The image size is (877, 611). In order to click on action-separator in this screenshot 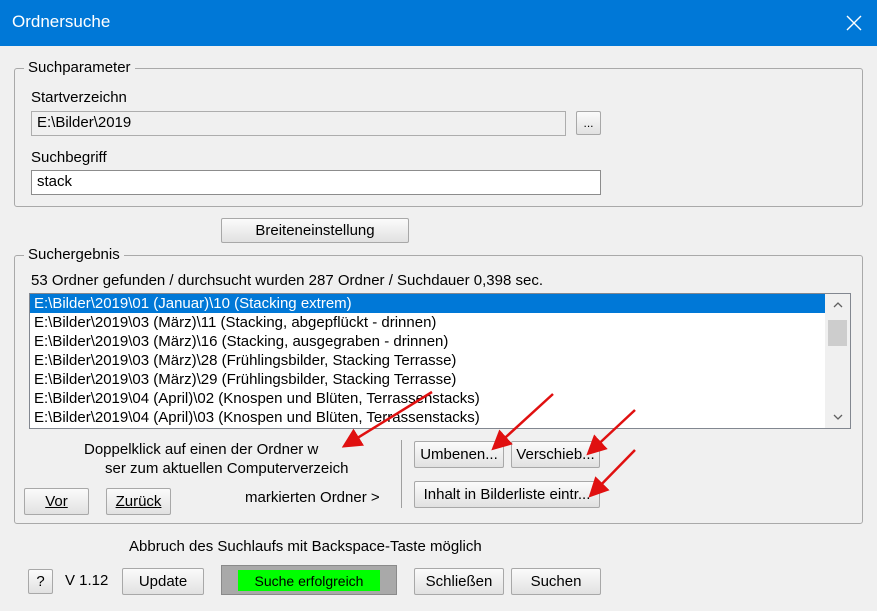, I will do `click(401, 474)`.